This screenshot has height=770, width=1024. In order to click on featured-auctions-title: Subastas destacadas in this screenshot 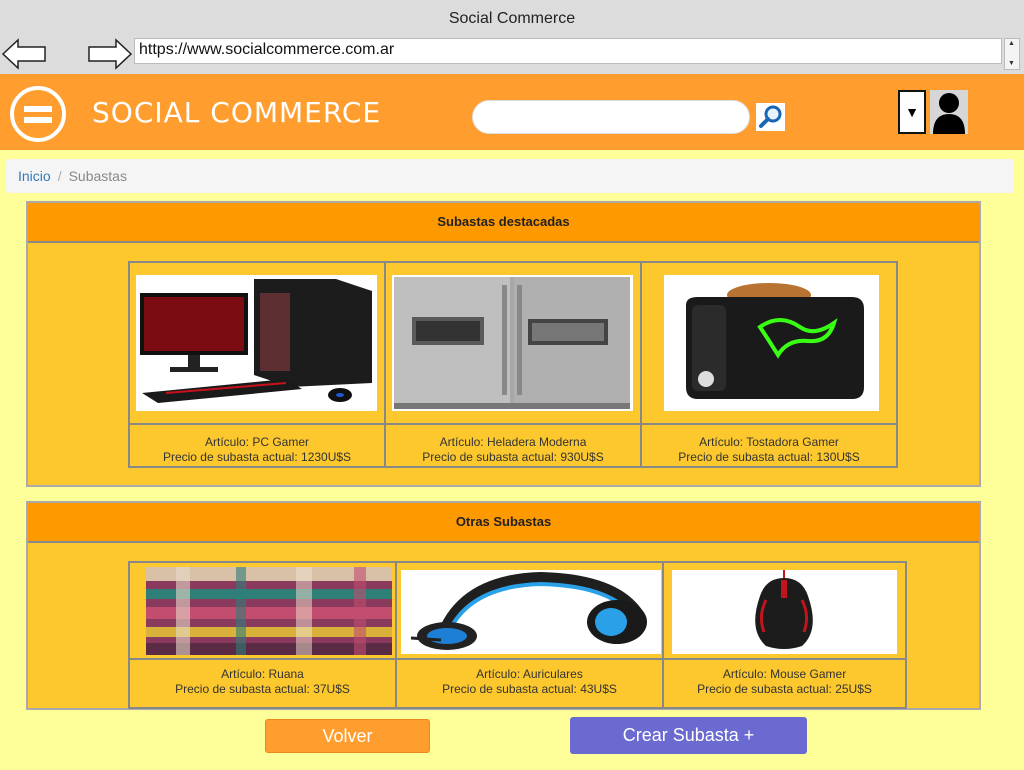, I will do `click(503, 223)`.